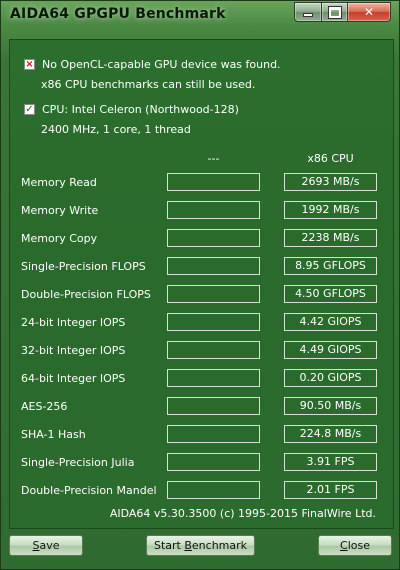 The height and width of the screenshot is (570, 400). What do you see at coordinates (330, 294) in the screenshot?
I see `cpu-result-cell: 4.50 GFLOPS` at bounding box center [330, 294].